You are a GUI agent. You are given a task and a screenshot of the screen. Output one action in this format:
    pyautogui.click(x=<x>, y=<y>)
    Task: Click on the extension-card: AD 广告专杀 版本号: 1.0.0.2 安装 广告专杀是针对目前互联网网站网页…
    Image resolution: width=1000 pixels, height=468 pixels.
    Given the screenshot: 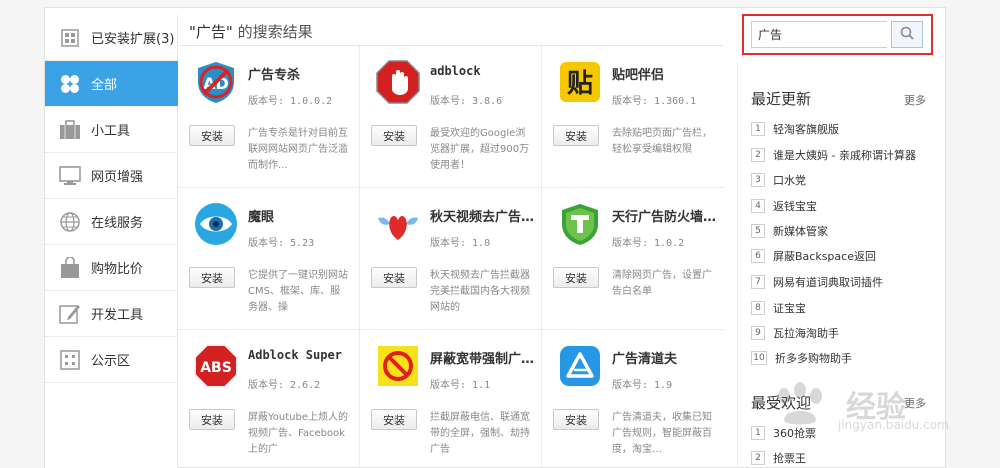 What is the action you would take?
    pyautogui.click(x=269, y=117)
    